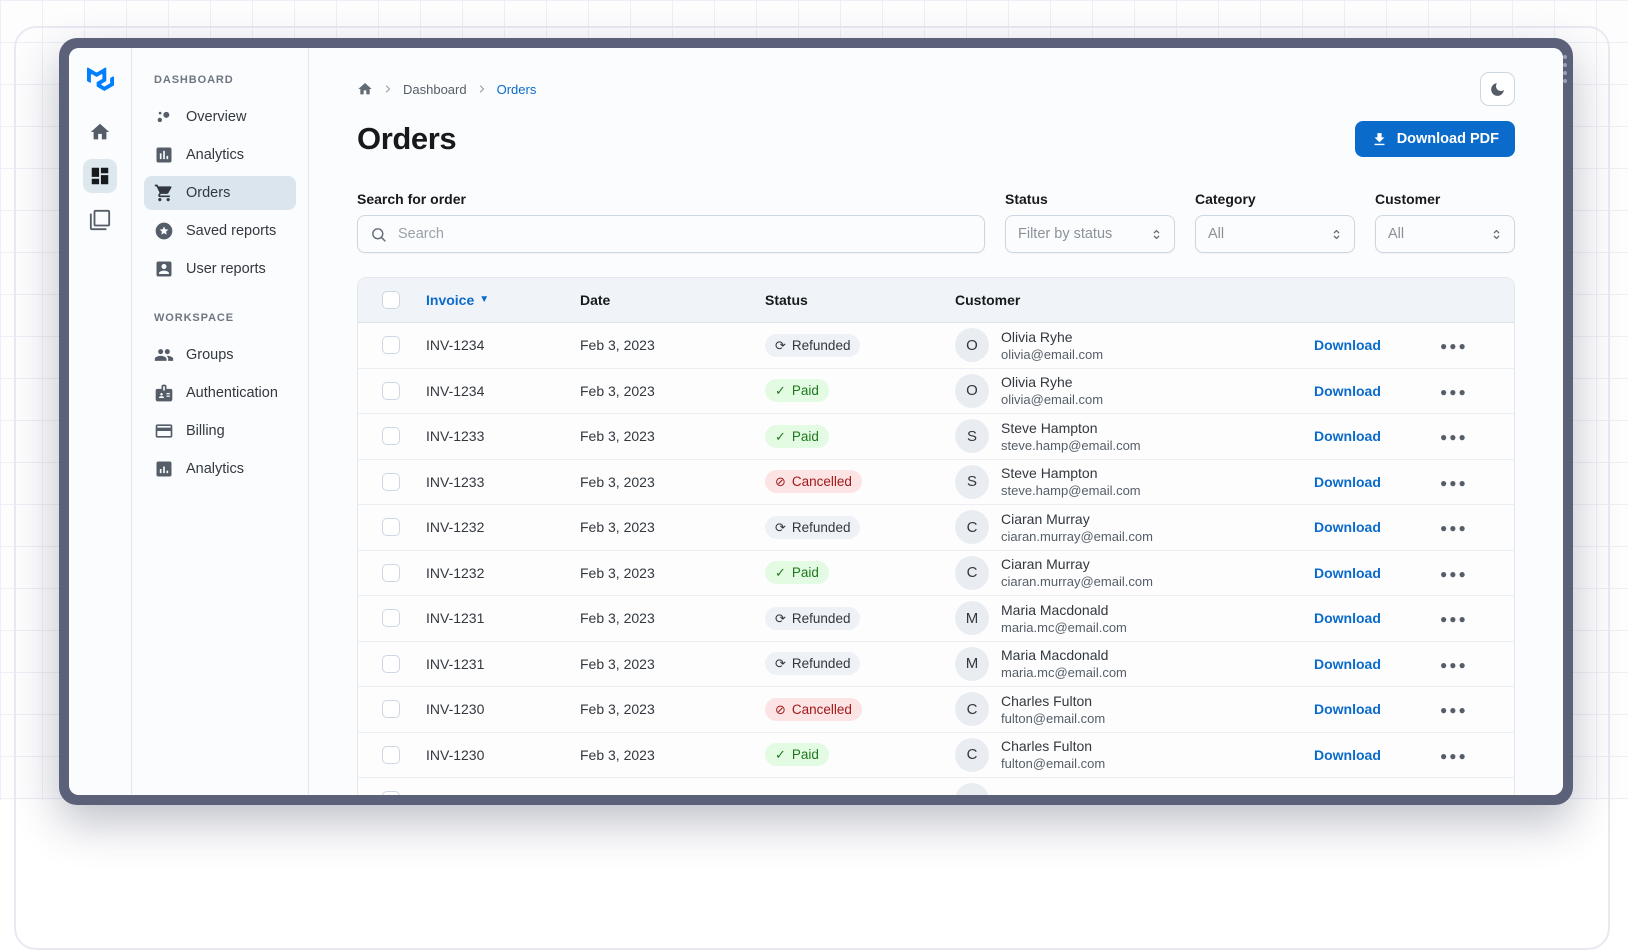 The image size is (1628, 950). I want to click on status-filter: Status Filter by status, so click(1090, 222).